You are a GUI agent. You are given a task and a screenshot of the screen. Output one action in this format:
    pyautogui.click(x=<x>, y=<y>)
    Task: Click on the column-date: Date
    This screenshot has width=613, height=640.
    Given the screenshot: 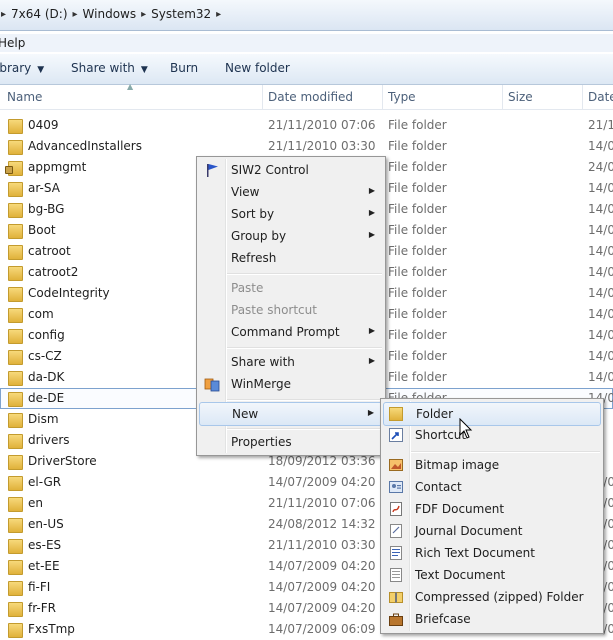 What is the action you would take?
    pyautogui.click(x=600, y=97)
    